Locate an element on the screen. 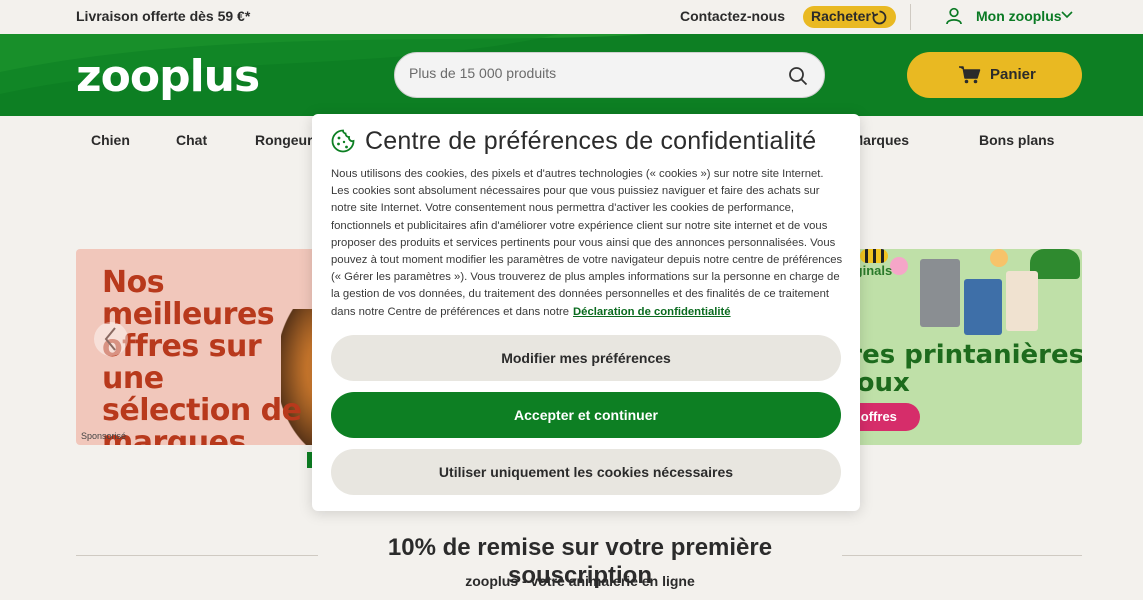  bee-illustration is located at coordinates (874, 256).